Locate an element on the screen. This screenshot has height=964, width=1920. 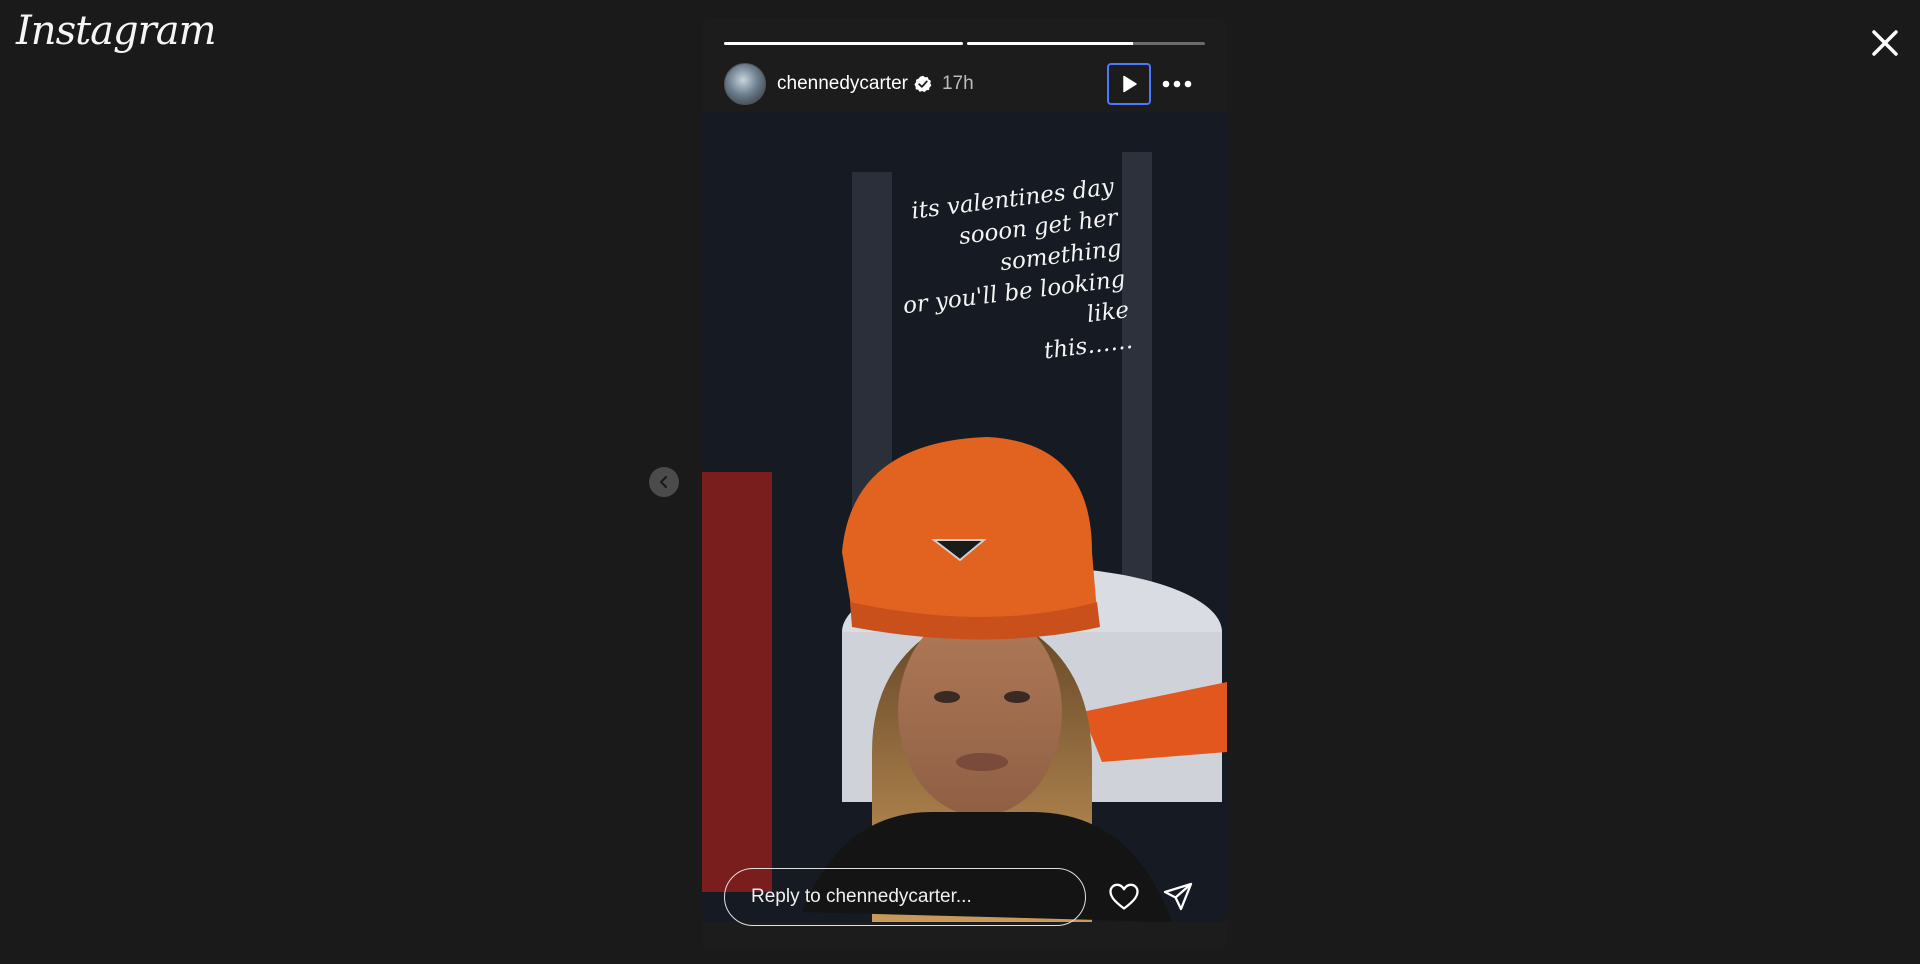
chevron-left-icon is located at coordinates (663, 482).